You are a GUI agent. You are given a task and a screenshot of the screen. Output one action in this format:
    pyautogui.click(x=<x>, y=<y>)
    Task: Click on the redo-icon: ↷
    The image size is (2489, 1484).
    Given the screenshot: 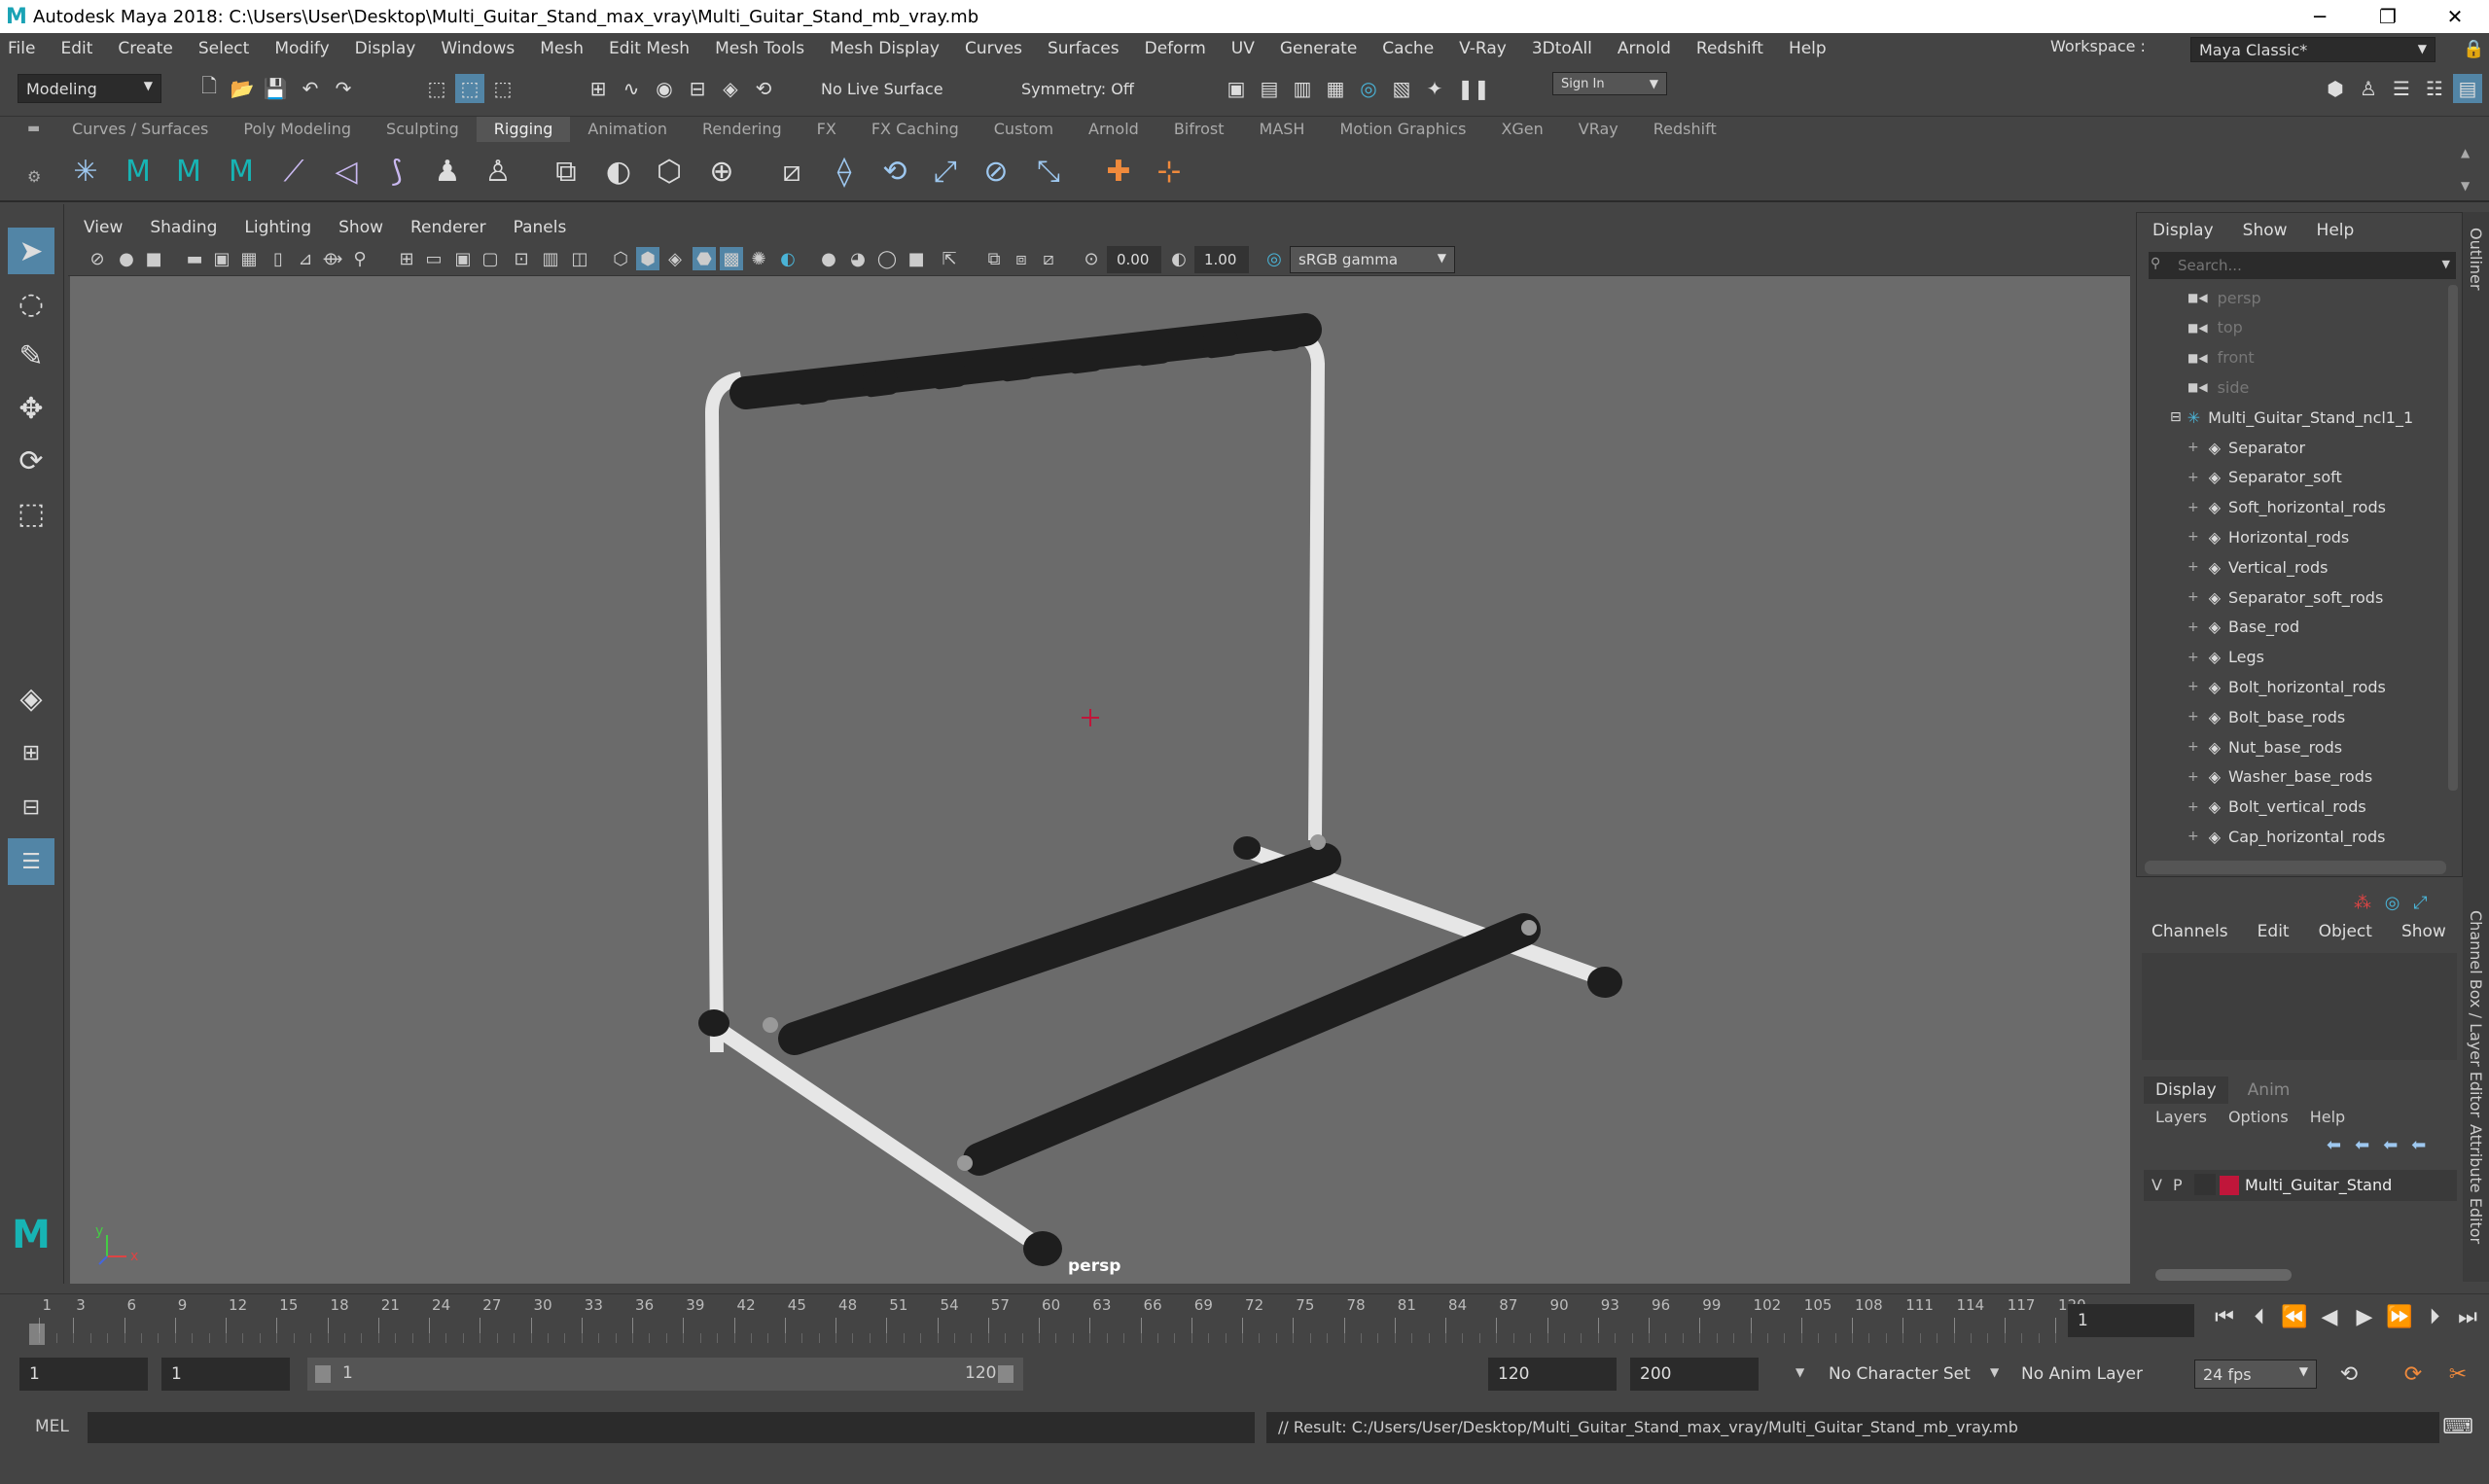 What is the action you would take?
    pyautogui.click(x=343, y=89)
    